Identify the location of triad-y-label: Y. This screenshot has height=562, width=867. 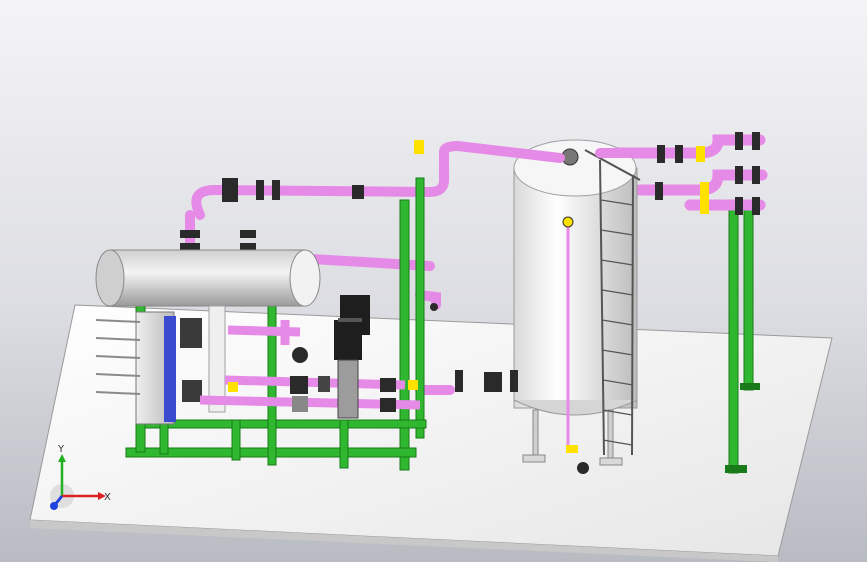
(61, 449).